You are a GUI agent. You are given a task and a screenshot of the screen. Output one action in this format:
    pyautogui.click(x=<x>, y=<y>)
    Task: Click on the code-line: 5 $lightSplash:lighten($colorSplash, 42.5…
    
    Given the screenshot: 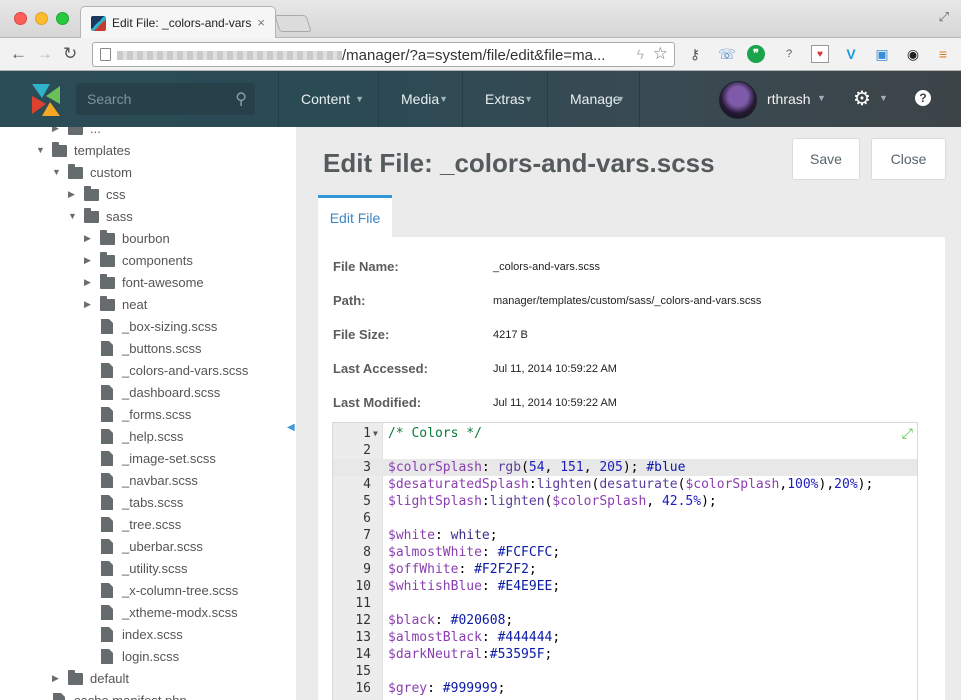 What is the action you would take?
    pyautogui.click(x=625, y=501)
    